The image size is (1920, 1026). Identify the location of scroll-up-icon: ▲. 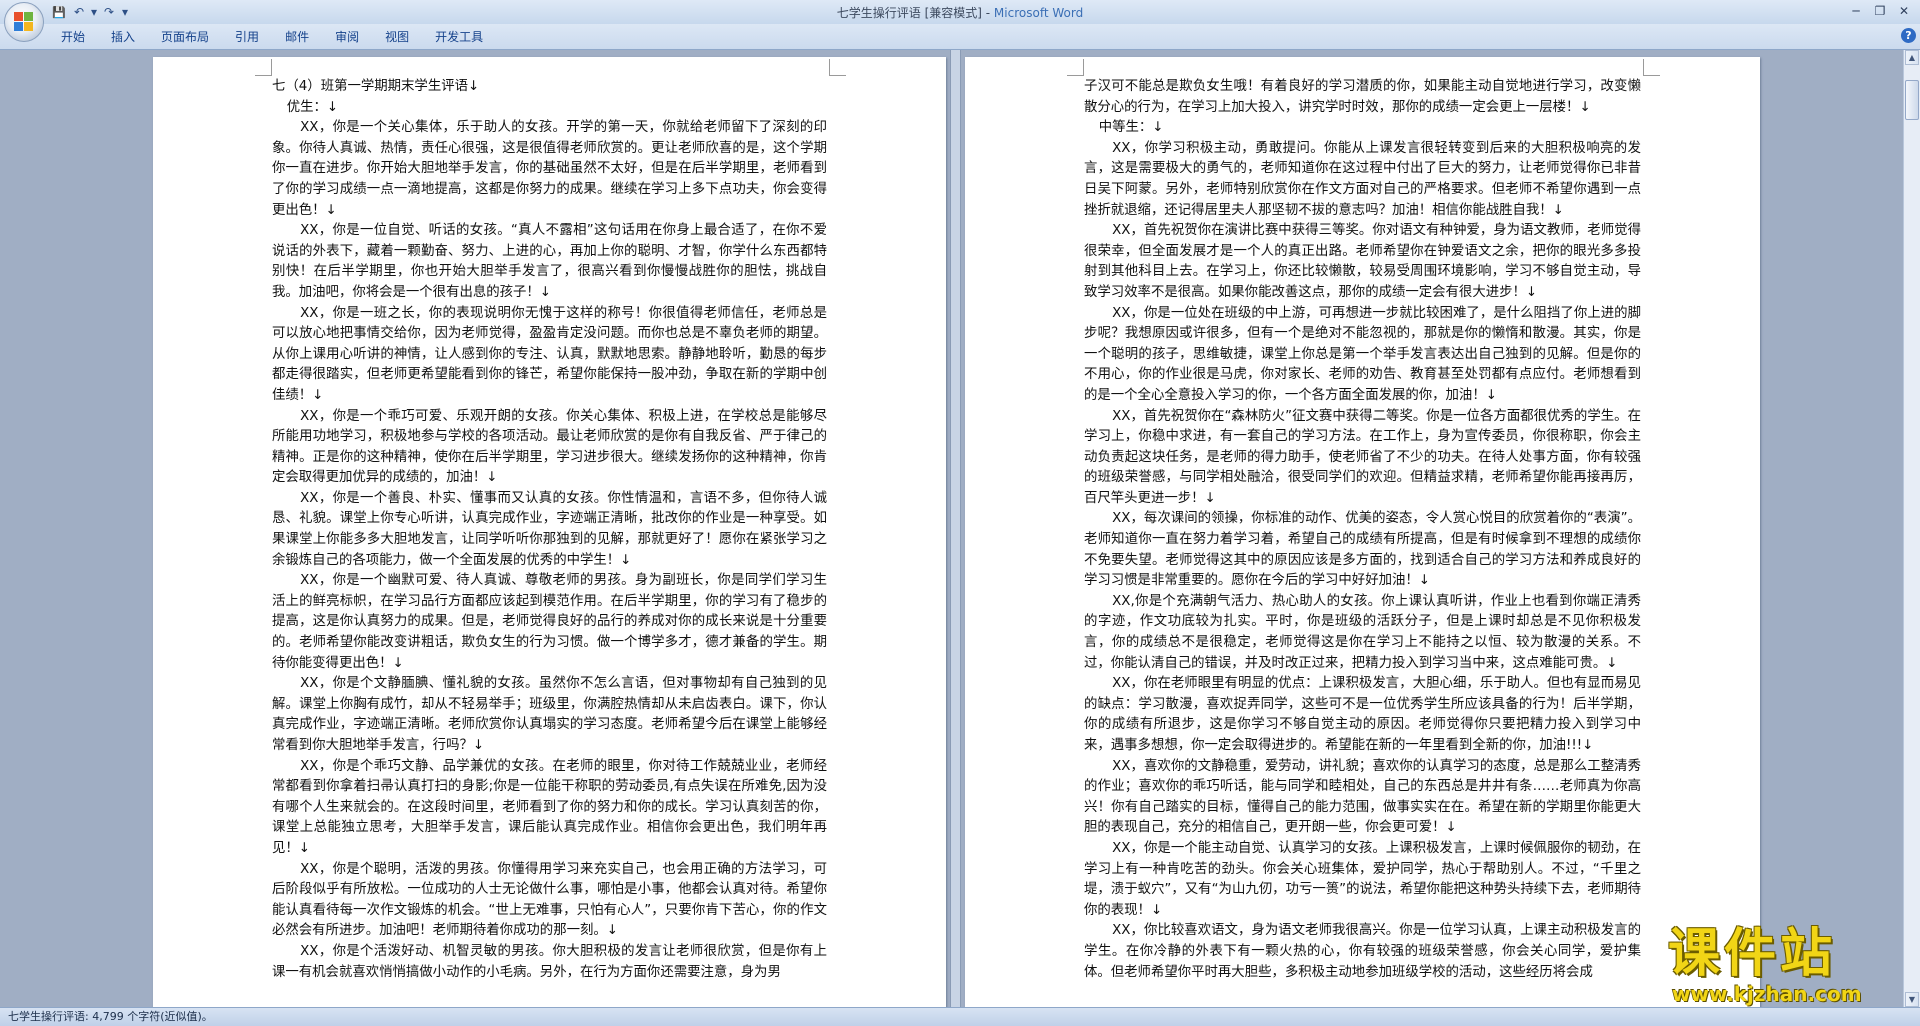
(1912, 57).